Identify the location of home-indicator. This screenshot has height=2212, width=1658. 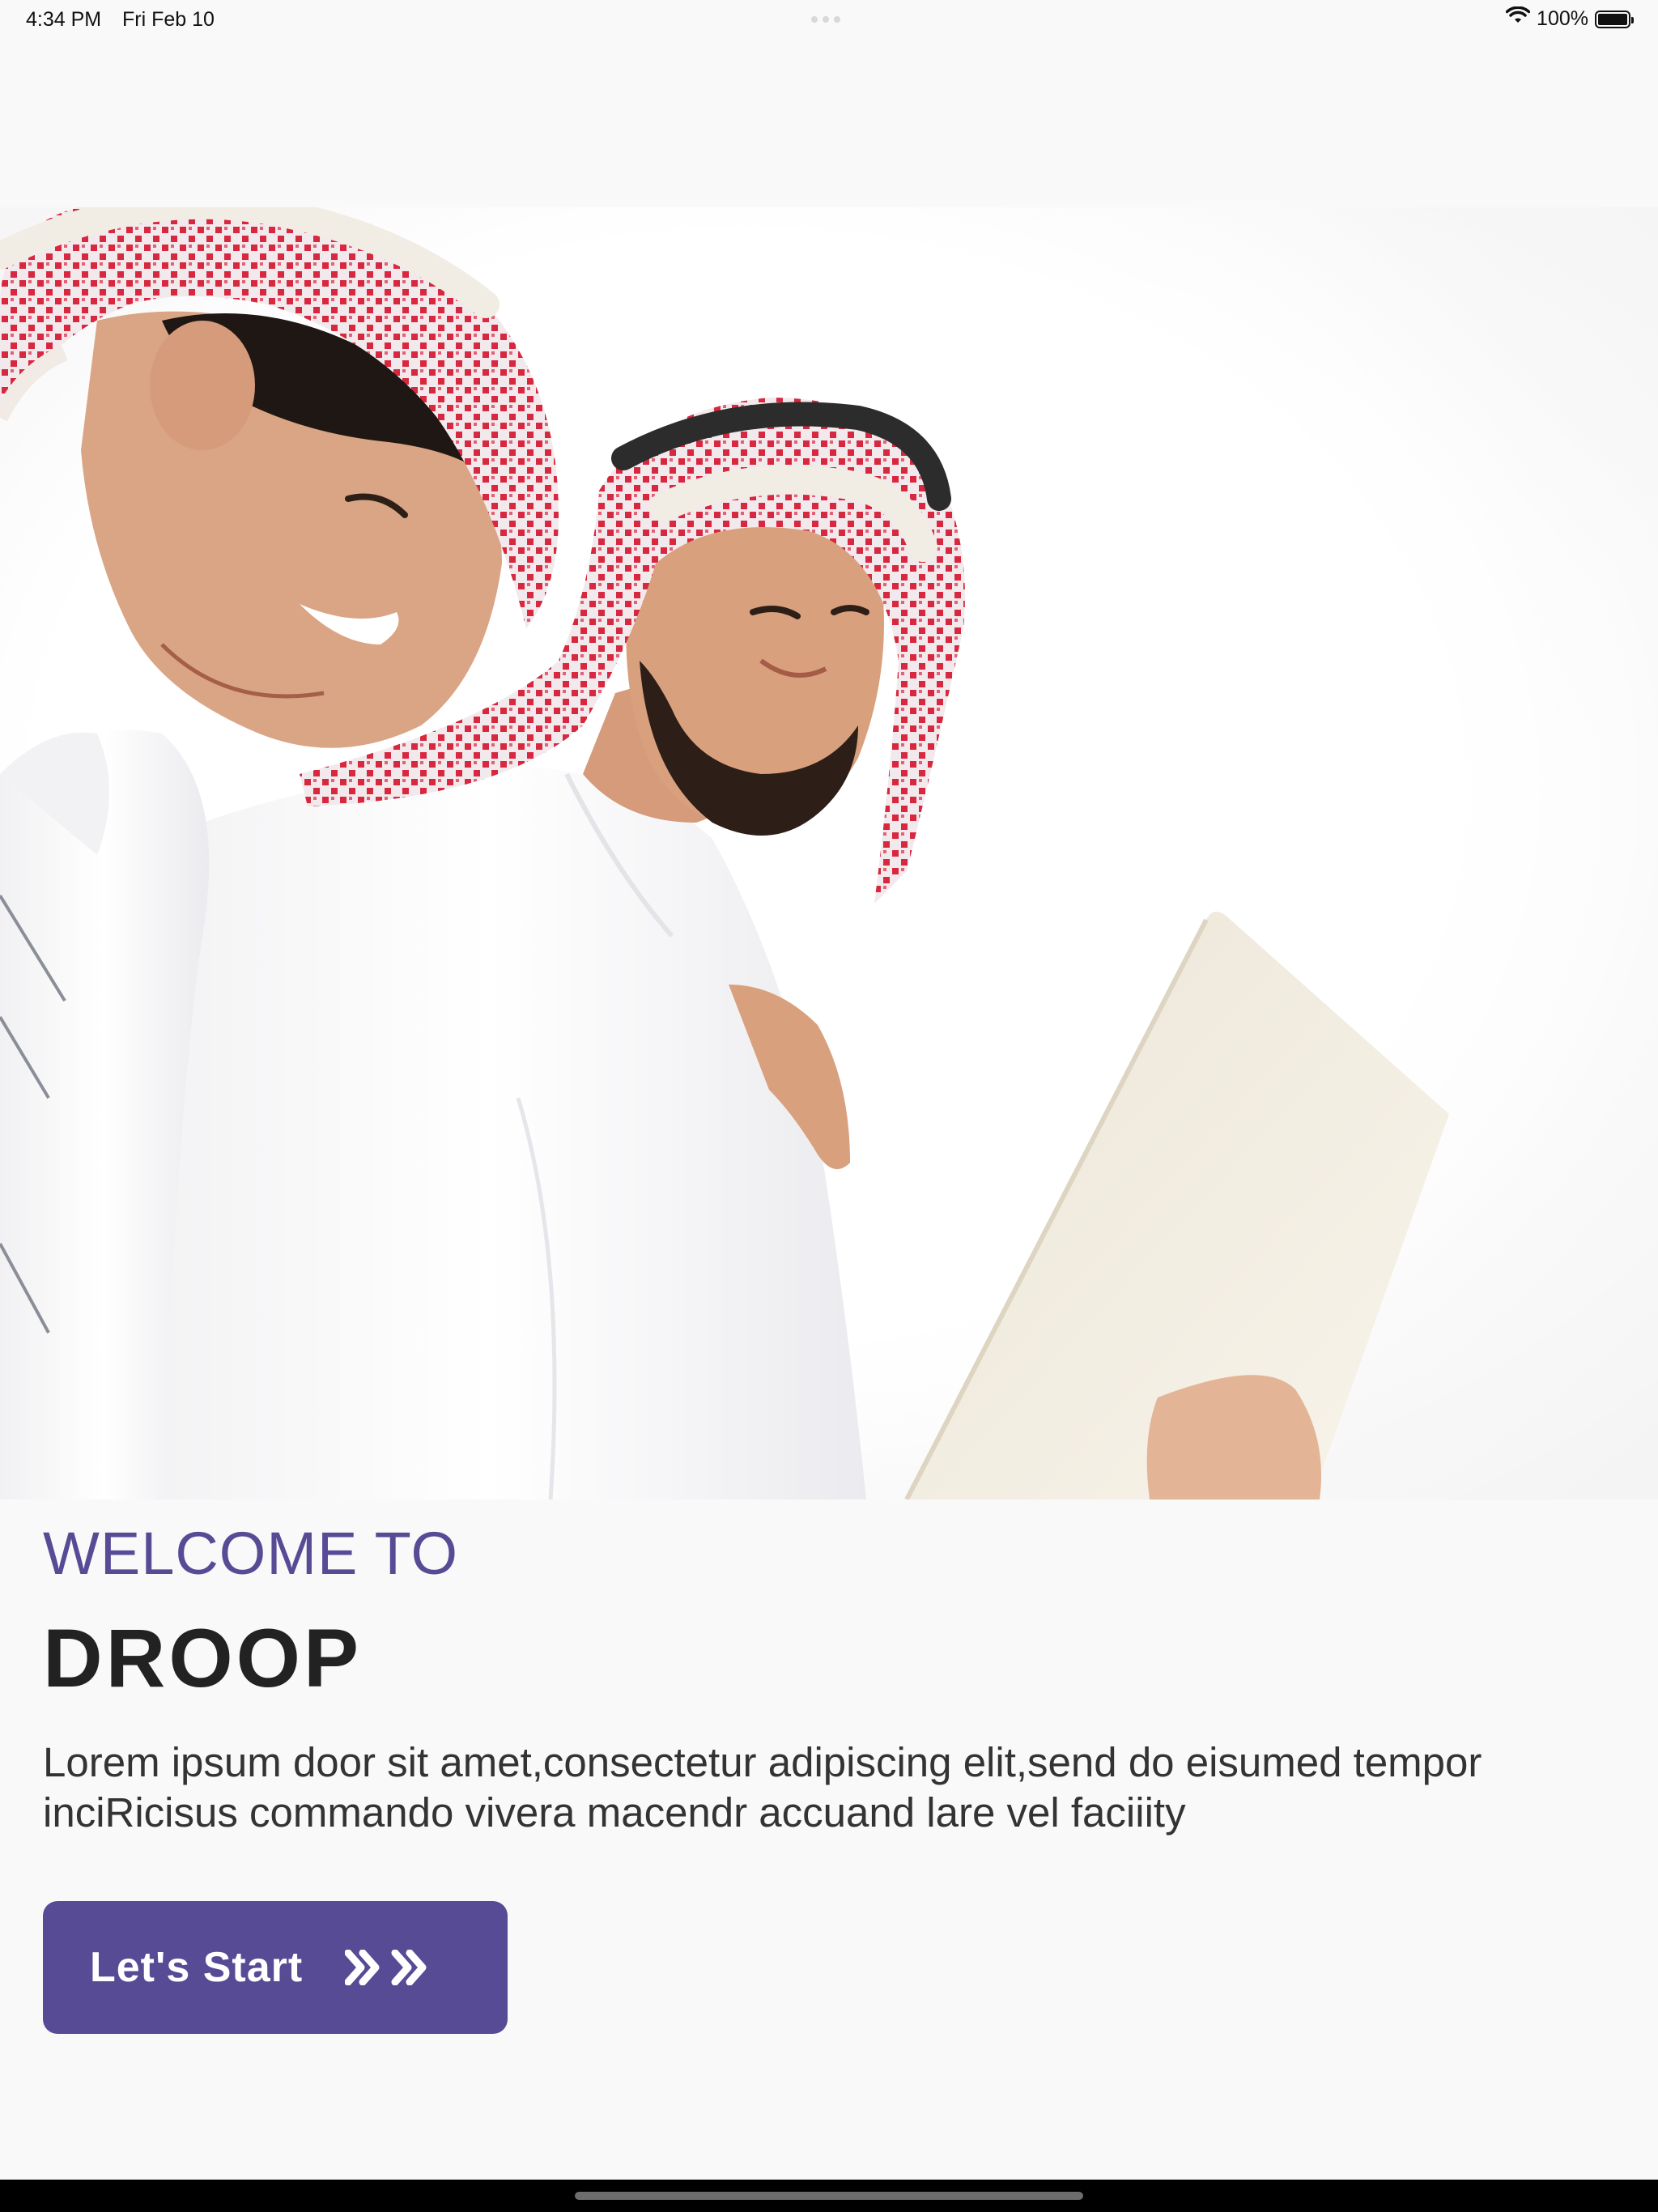
(829, 2196).